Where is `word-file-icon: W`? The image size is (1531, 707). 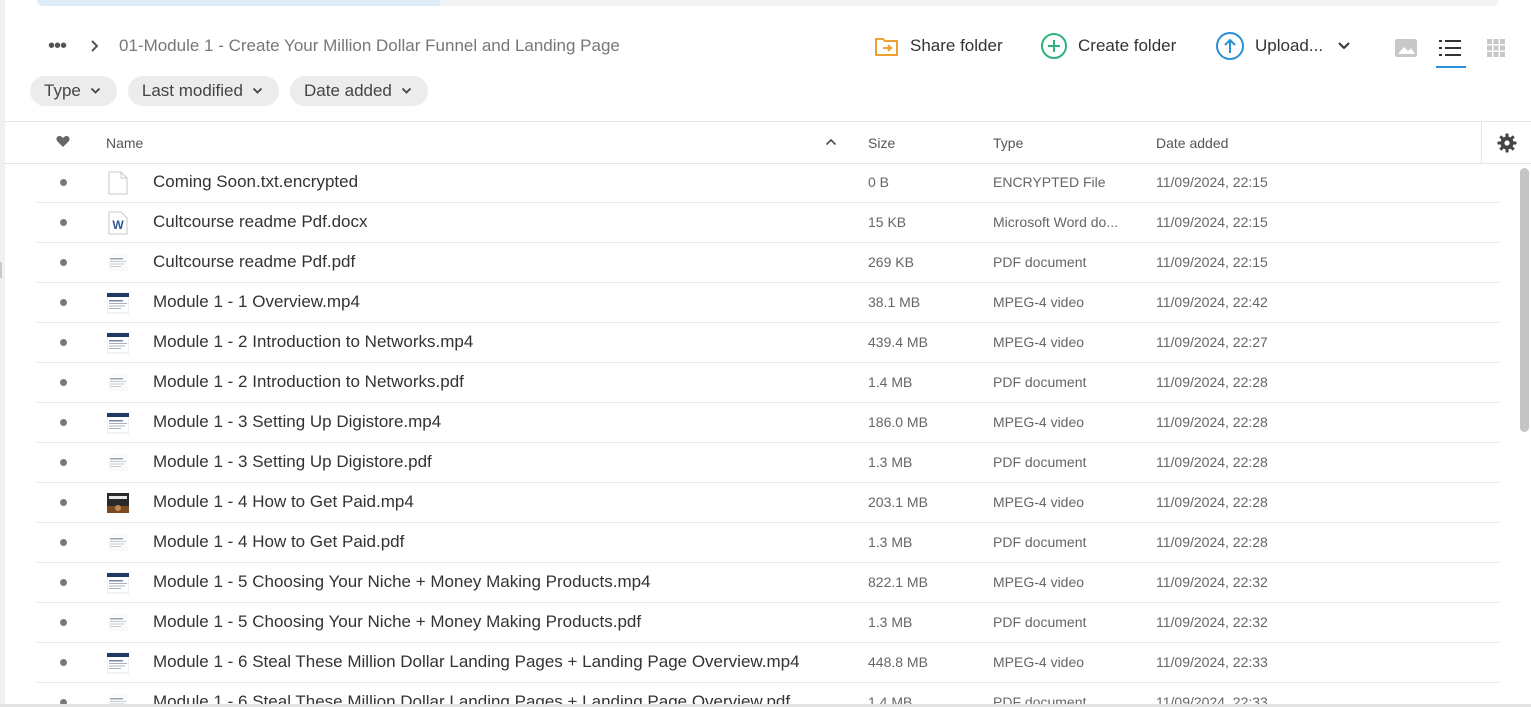
word-file-icon: W is located at coordinates (118, 223).